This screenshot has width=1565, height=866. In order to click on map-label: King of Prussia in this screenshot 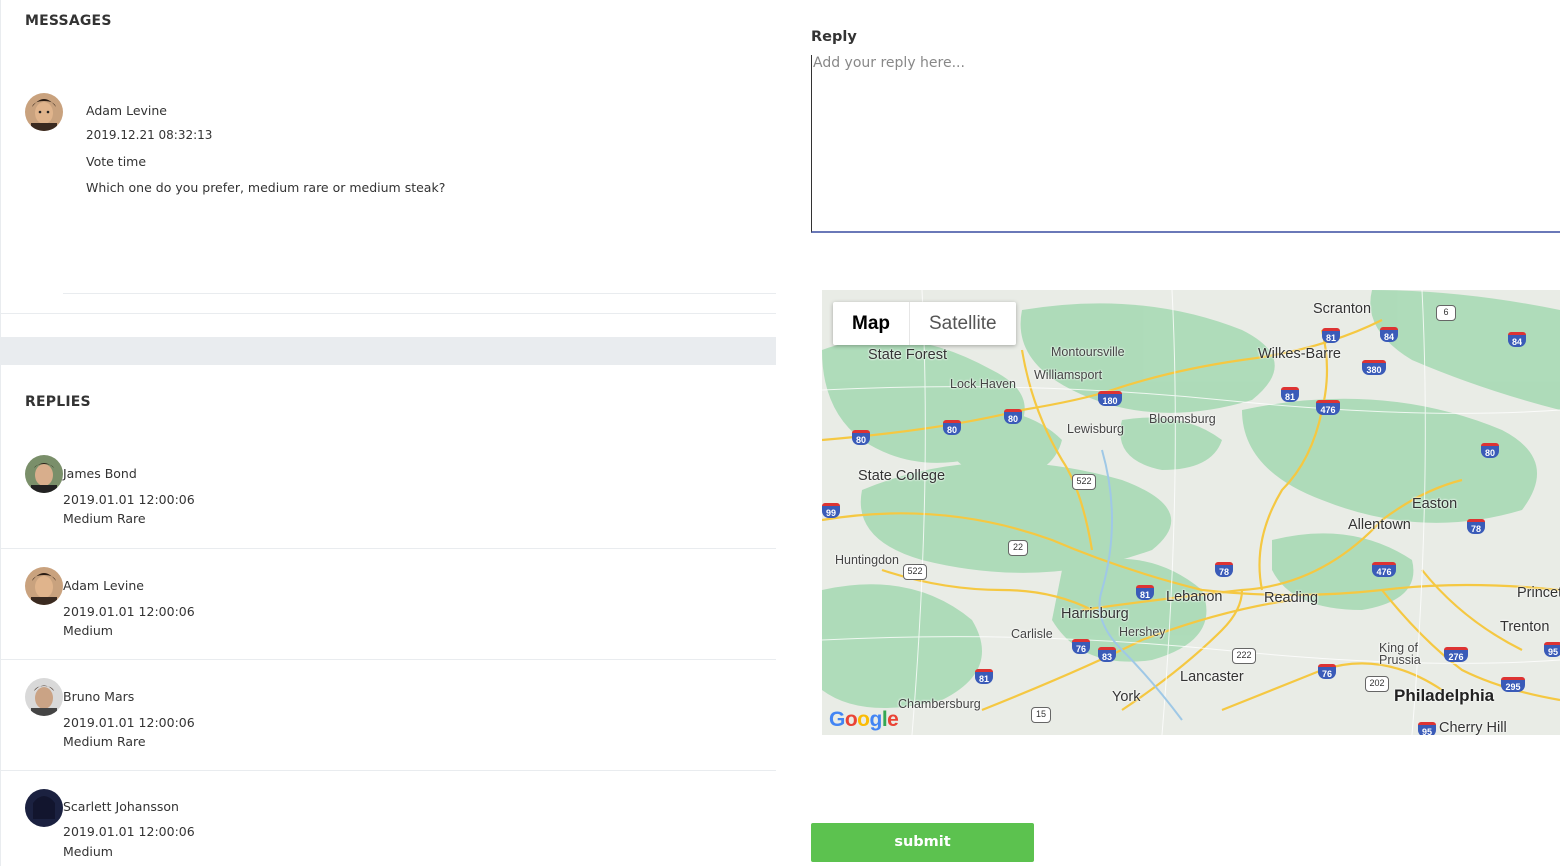, I will do `click(1400, 654)`.